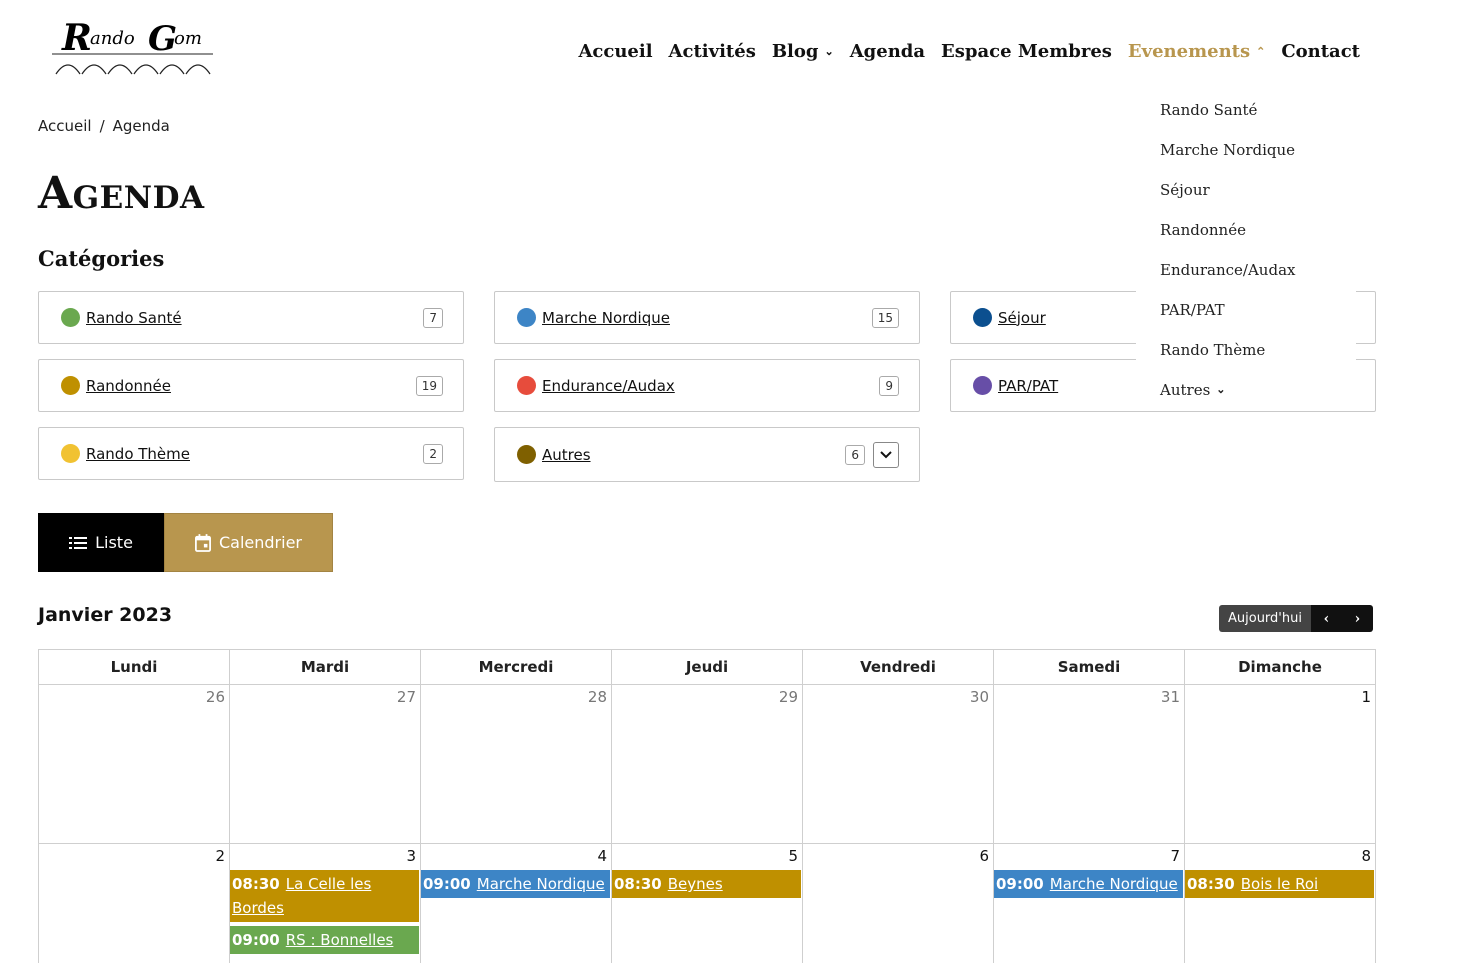  I want to click on day-cell: 29, so click(707, 764).